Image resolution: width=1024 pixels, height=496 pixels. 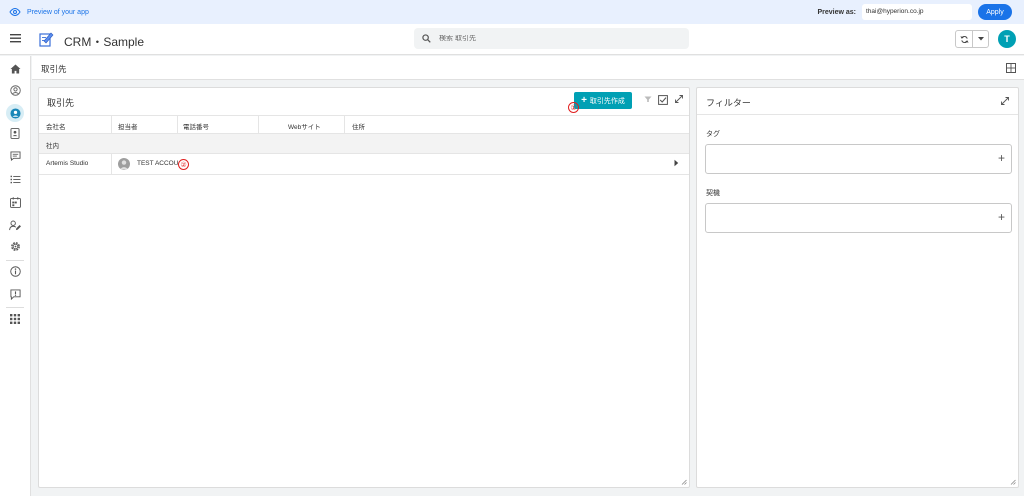 I want to click on contacts-icon, so click(x=15, y=133).